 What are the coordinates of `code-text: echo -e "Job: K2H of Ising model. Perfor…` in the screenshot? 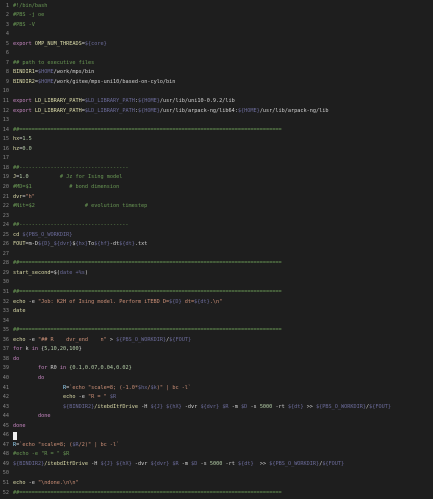 It's located at (223, 303).